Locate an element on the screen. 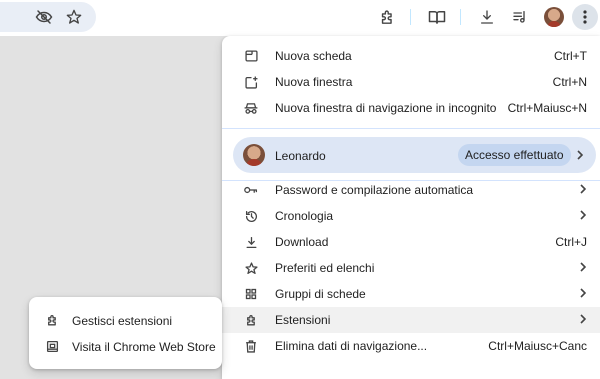 Image resolution: width=600 pixels, height=379 pixels. eye-off-icon is located at coordinates (44, 17).